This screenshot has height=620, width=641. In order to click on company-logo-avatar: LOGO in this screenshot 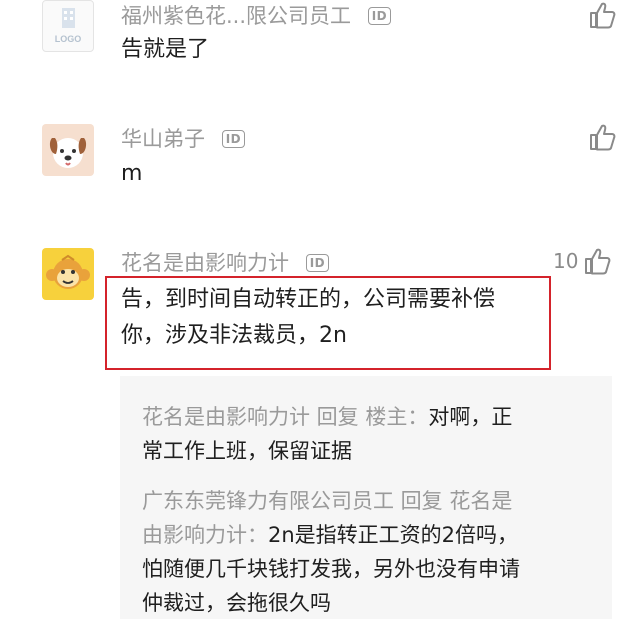, I will do `click(68, 26)`.